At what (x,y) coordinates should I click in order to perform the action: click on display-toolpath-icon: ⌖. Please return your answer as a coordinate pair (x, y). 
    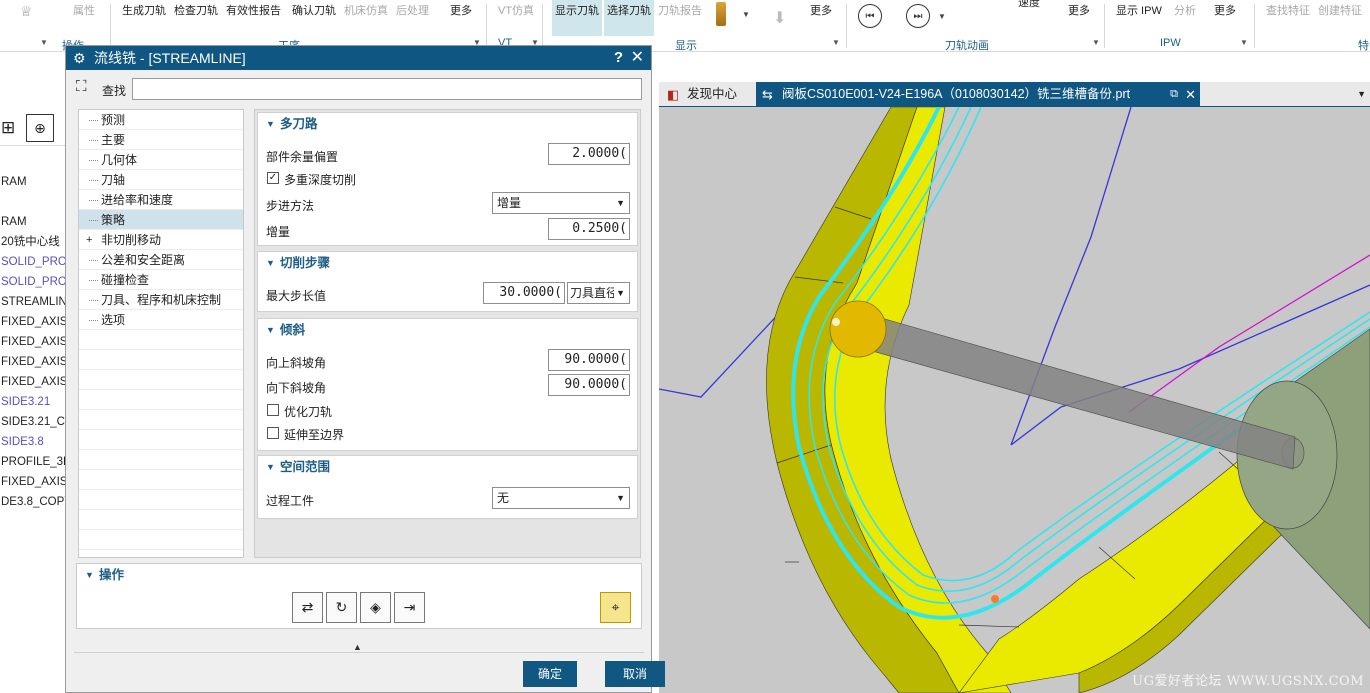
    Looking at the image, I should click on (615, 607).